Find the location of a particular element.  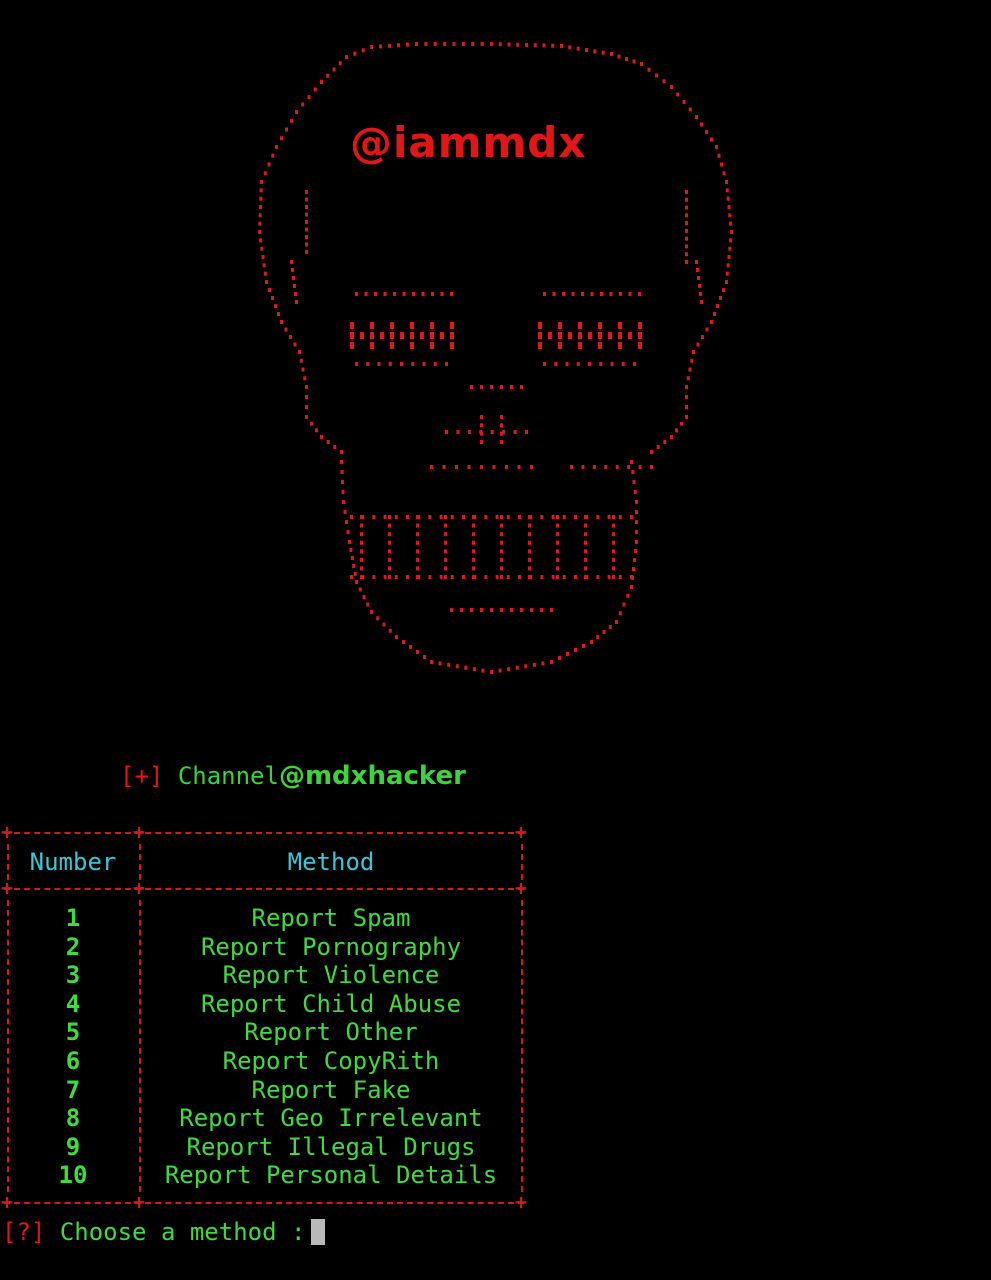

header-method: Method is located at coordinates (331, 862).